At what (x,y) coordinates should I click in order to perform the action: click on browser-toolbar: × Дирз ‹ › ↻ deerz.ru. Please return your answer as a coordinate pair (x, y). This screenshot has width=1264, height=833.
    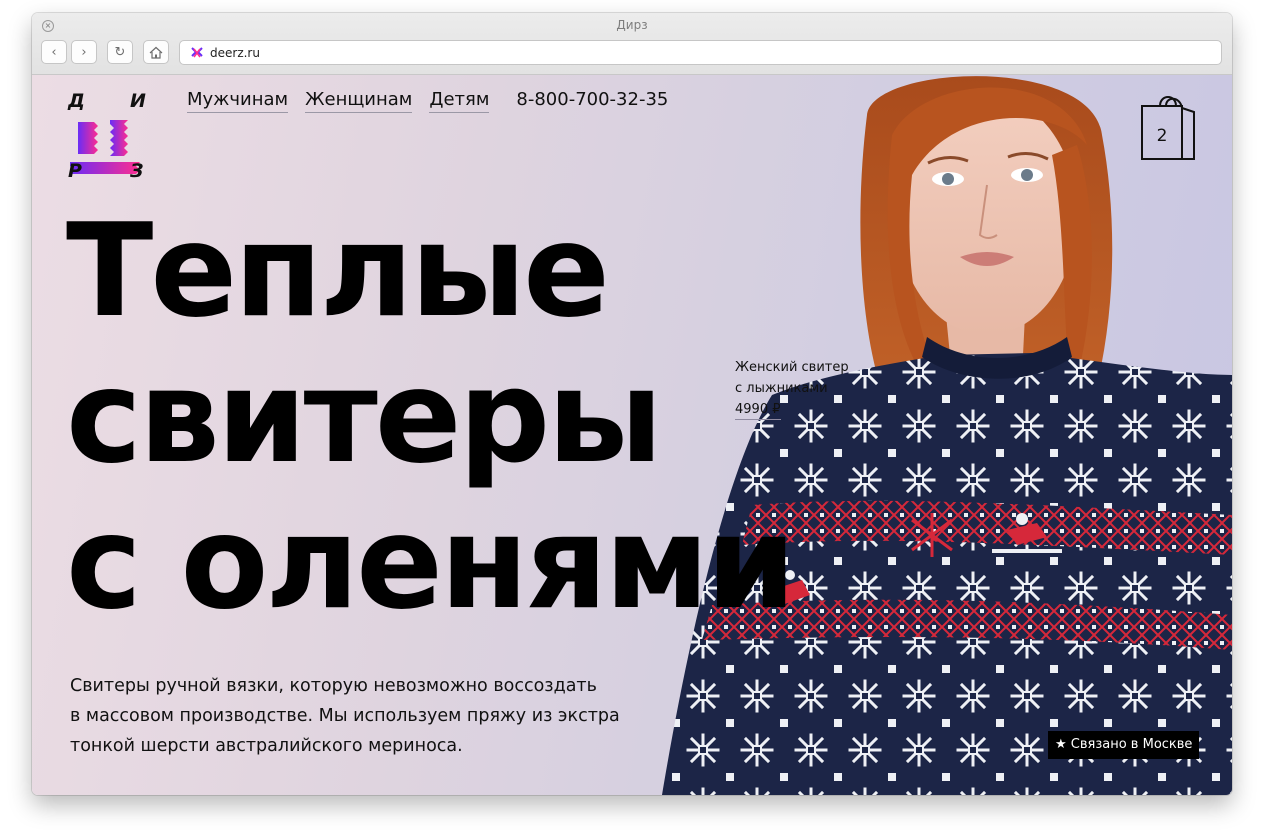
    Looking at the image, I should click on (632, 44).